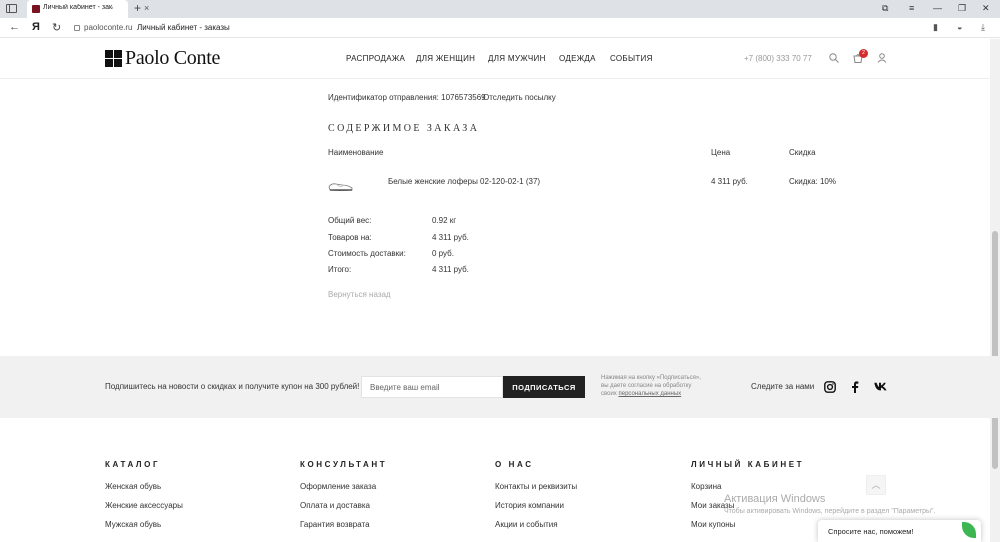 The image size is (1000, 542). I want to click on footer-account-title: ЛИЧНЫЙ КАБИНЕТ, so click(748, 464).